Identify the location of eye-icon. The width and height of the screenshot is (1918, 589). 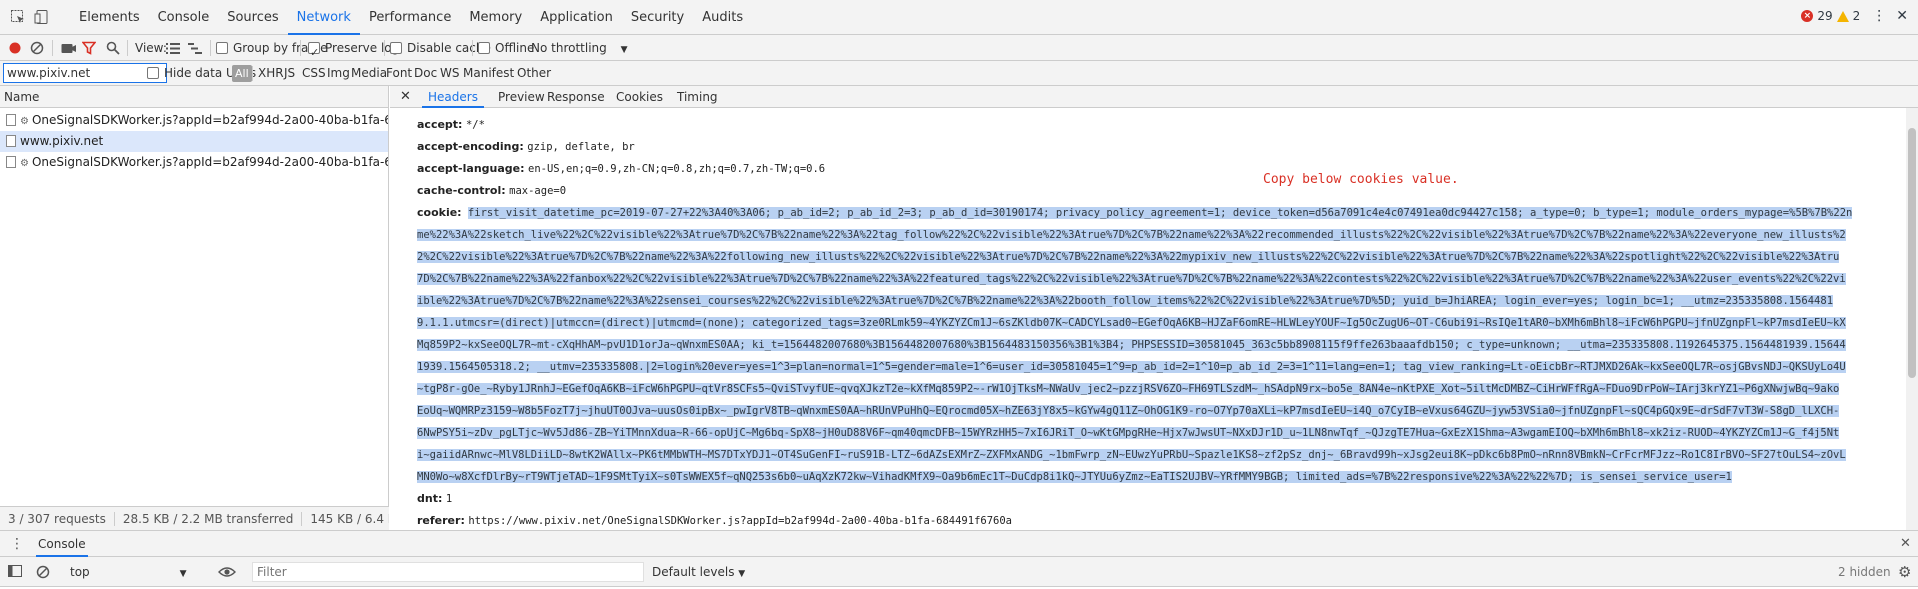
(227, 573).